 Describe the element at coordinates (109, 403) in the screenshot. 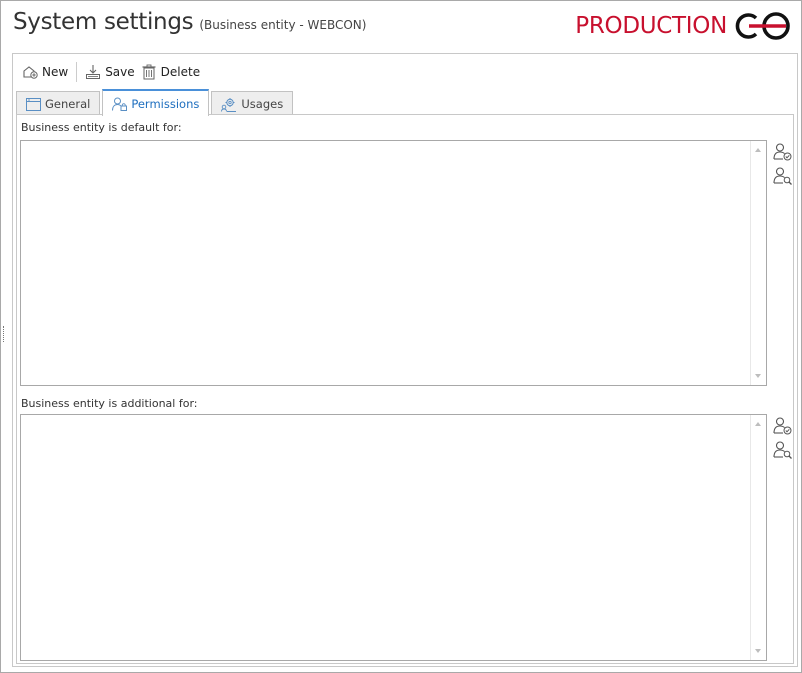

I see `additional-for-label: Business entity is additional for:` at that location.